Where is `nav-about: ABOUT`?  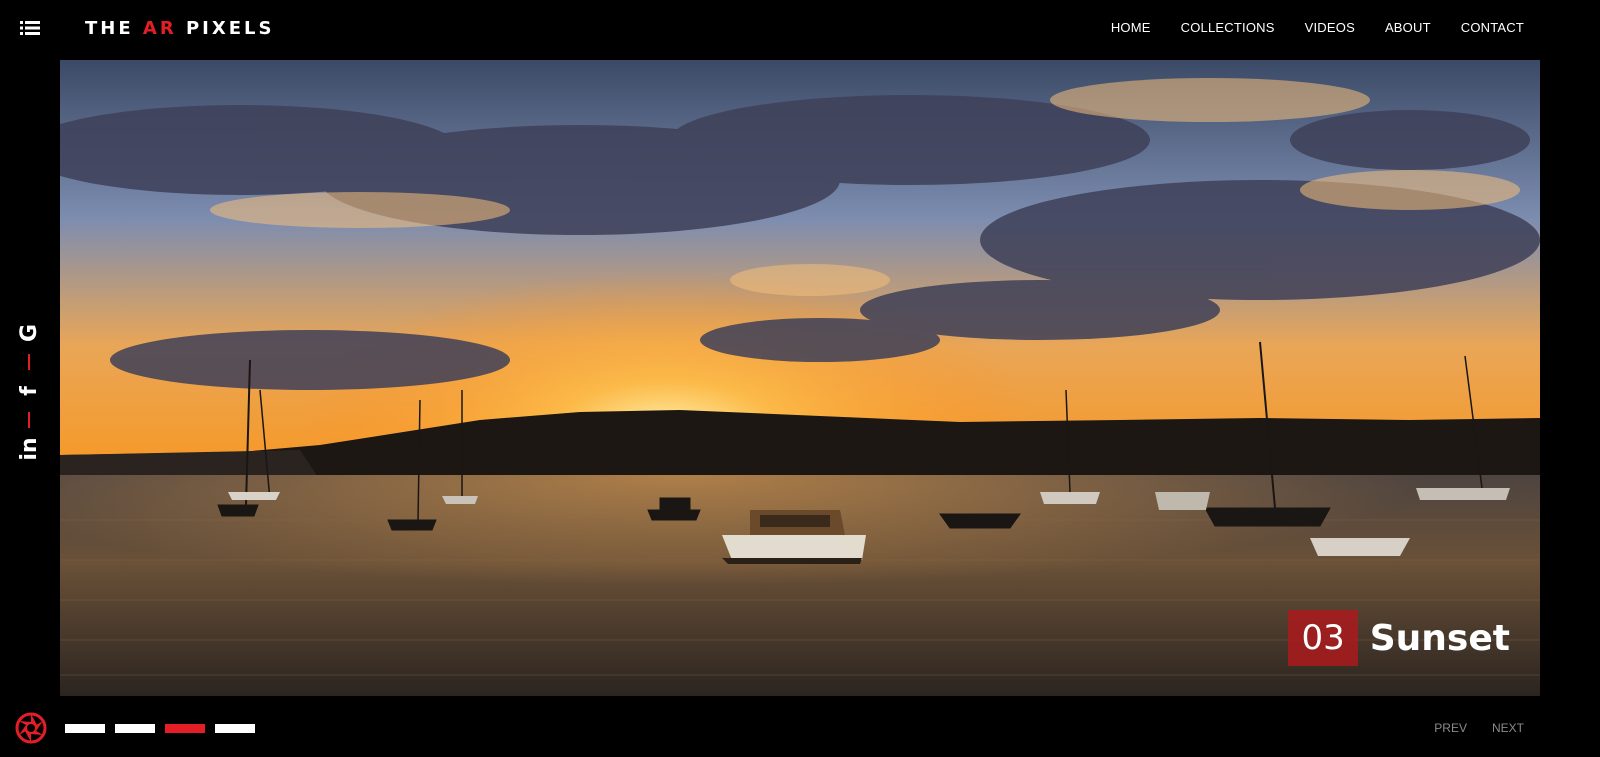 nav-about: ABOUT is located at coordinates (1408, 28).